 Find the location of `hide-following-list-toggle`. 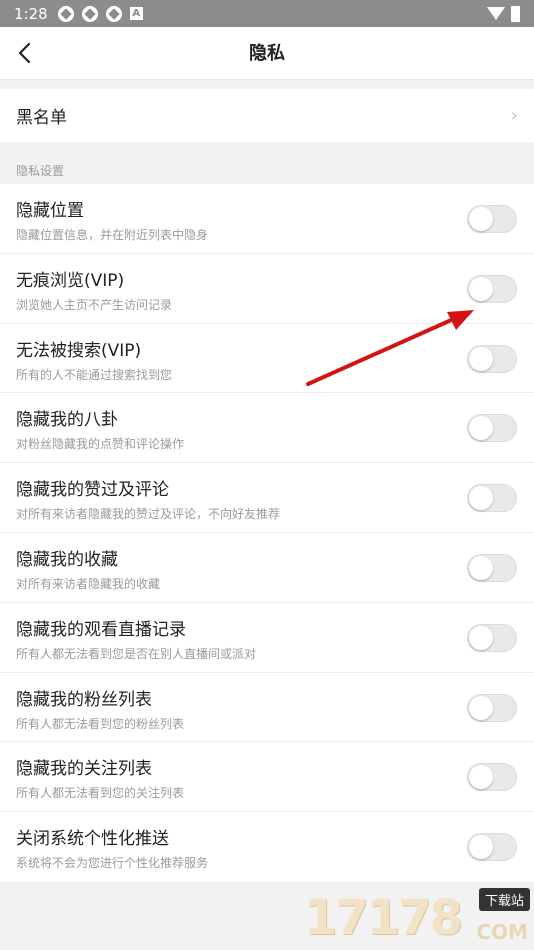

hide-following-list-toggle is located at coordinates (492, 777).